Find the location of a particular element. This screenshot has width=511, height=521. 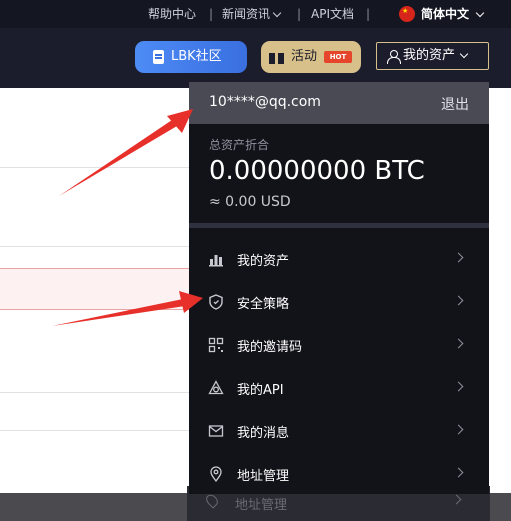

highlighted-row is located at coordinates (97, 289).